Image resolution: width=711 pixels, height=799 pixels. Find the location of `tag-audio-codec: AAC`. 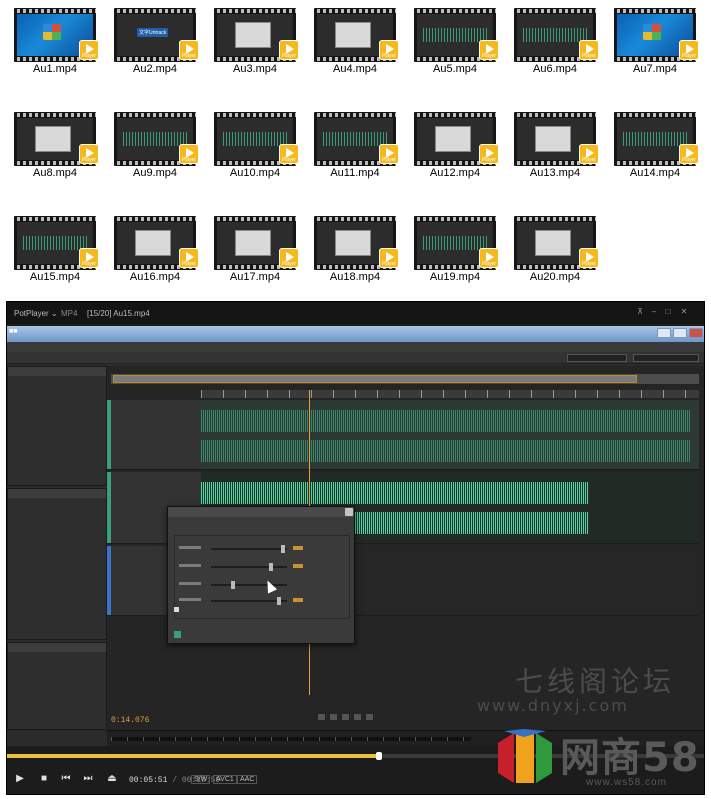

tag-audio-codec: AAC is located at coordinates (247, 779).